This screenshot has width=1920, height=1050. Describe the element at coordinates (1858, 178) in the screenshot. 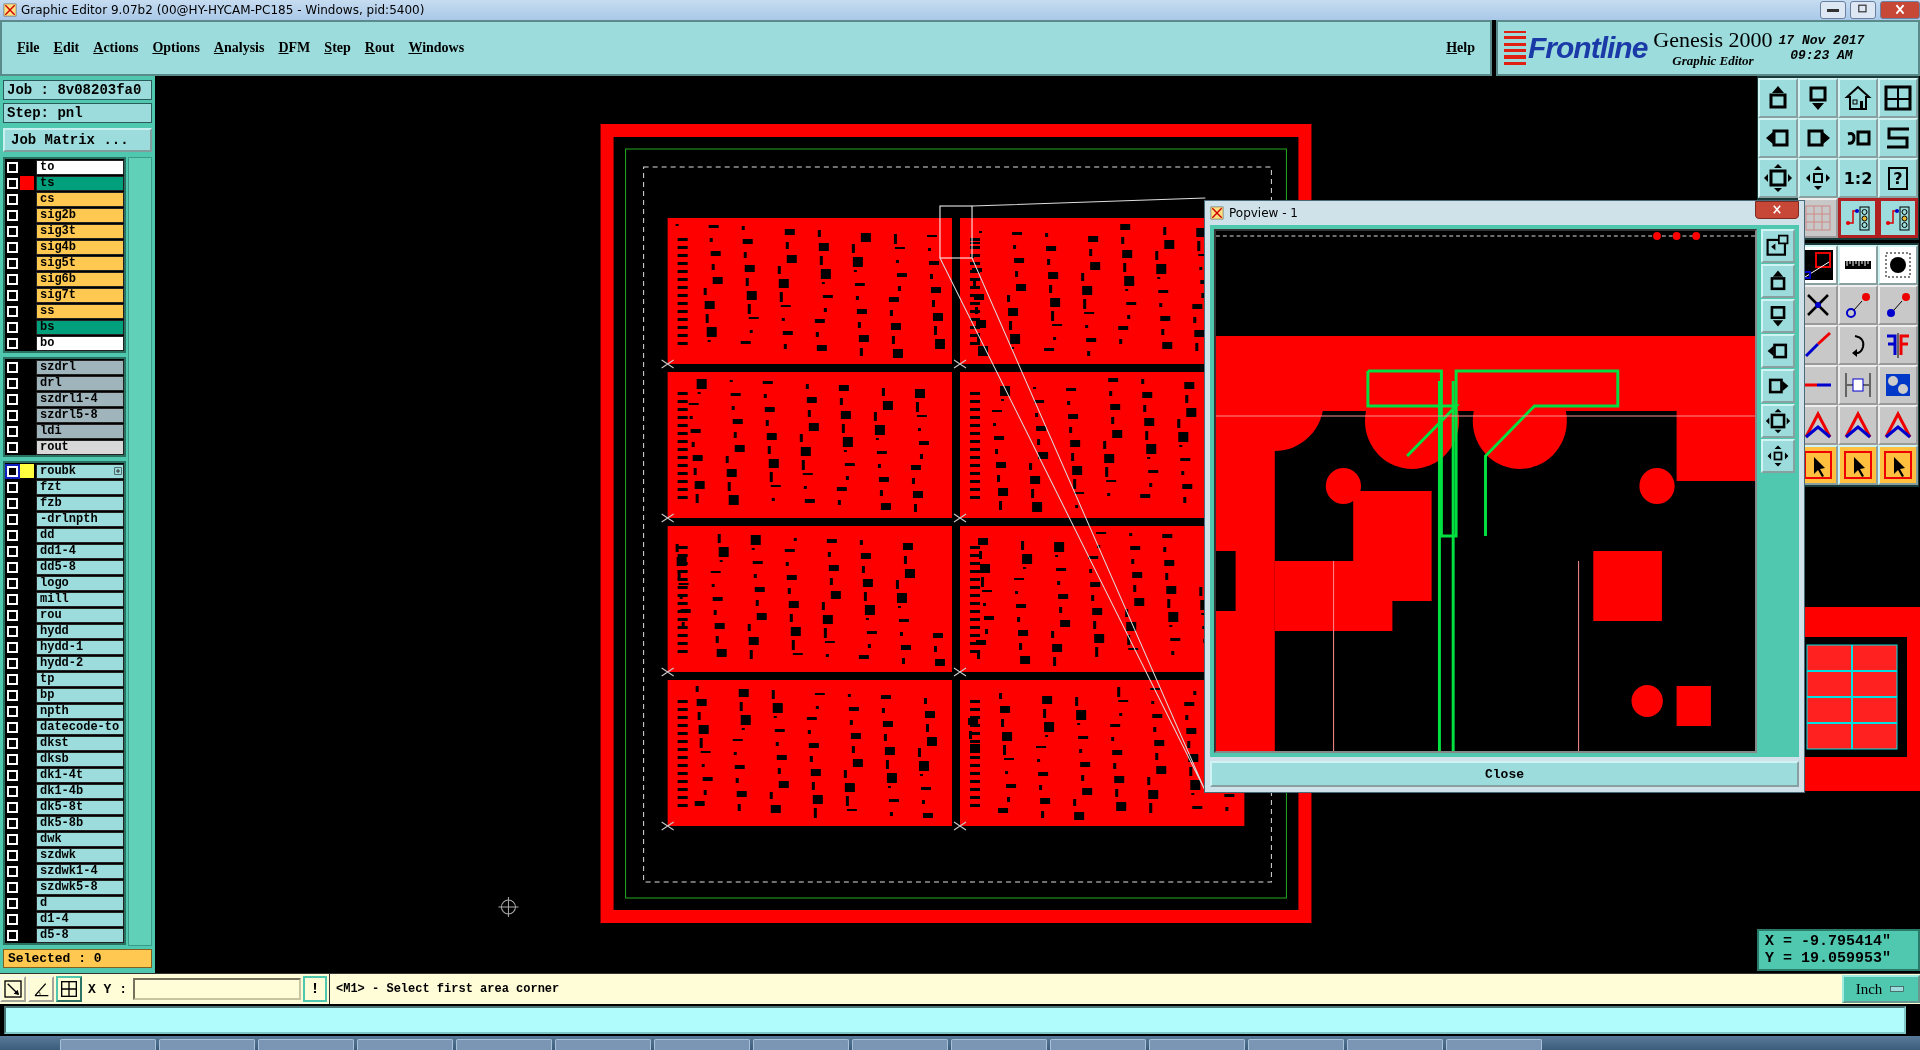

I see `tool-button: 1:2` at that location.